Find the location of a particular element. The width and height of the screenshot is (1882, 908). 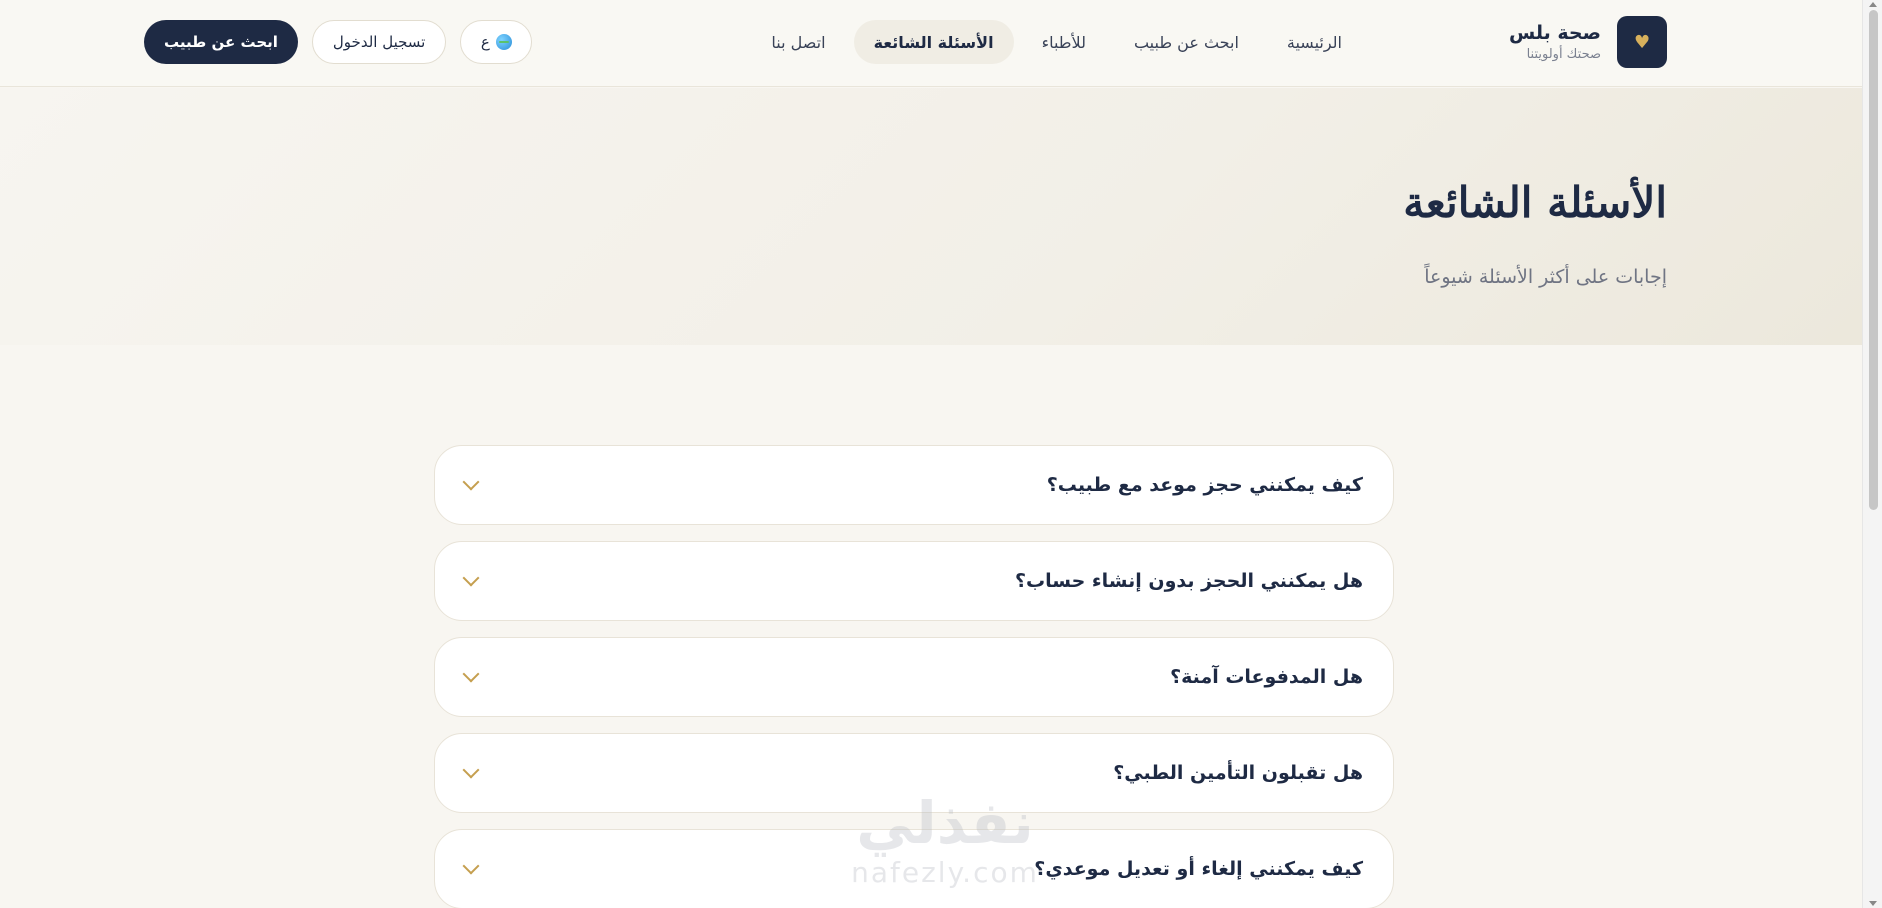

page-title: الأسئلة الشائعة is located at coordinates (1535, 202).